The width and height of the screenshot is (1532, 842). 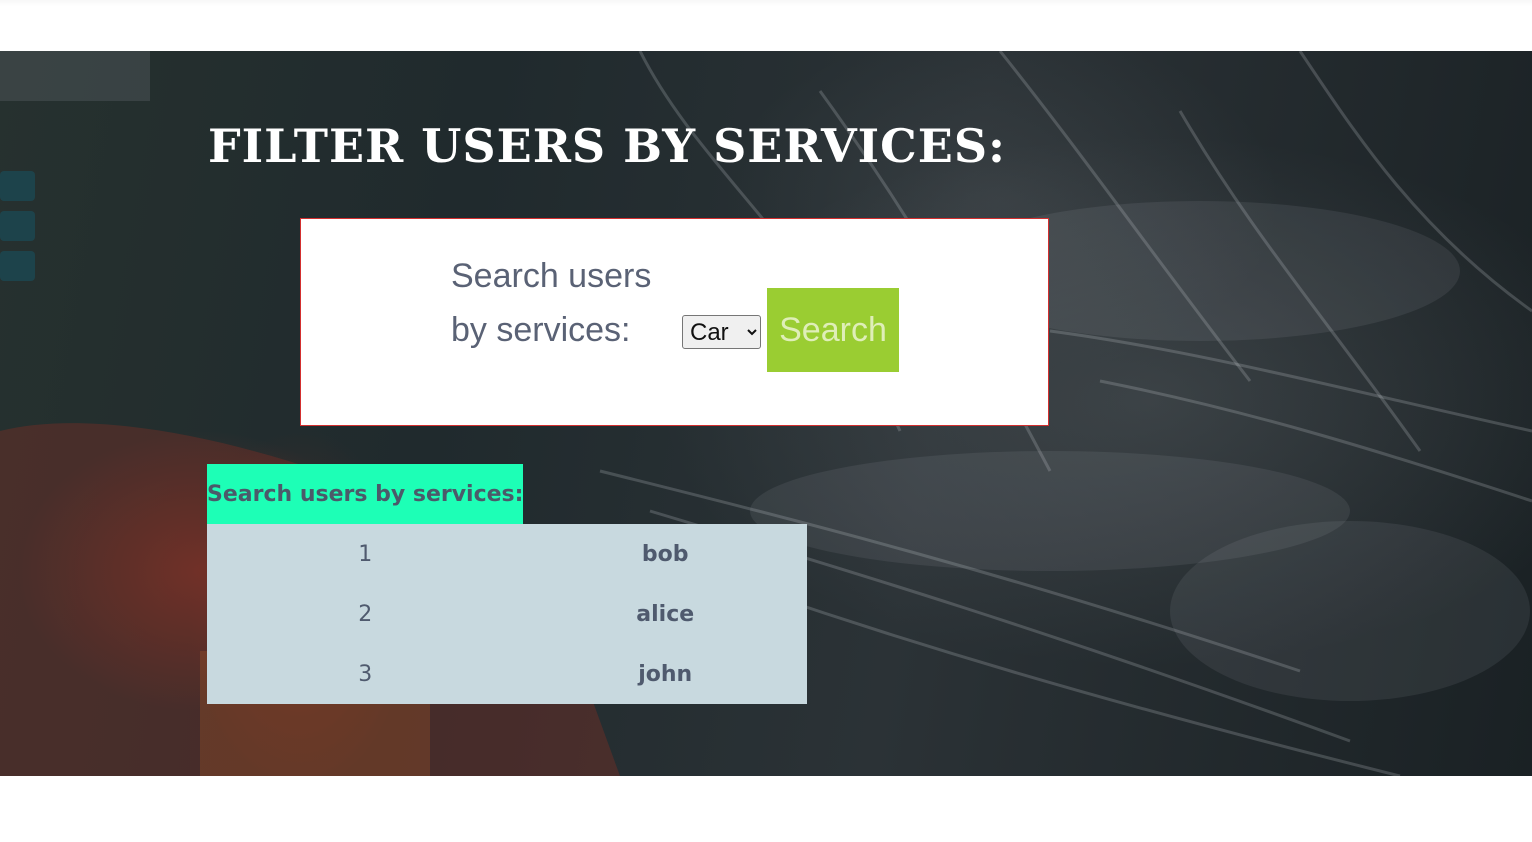 What do you see at coordinates (833, 330) in the screenshot?
I see `search-button: Search` at bounding box center [833, 330].